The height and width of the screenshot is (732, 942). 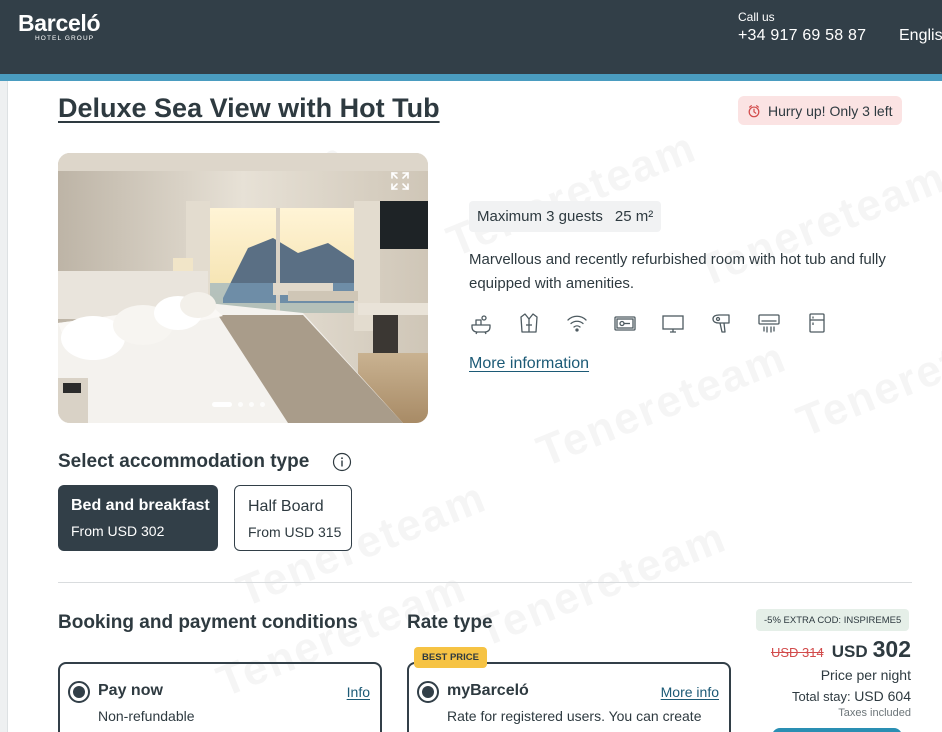 What do you see at coordinates (130, 690) in the screenshot?
I see `pay-now-label: Pay now` at bounding box center [130, 690].